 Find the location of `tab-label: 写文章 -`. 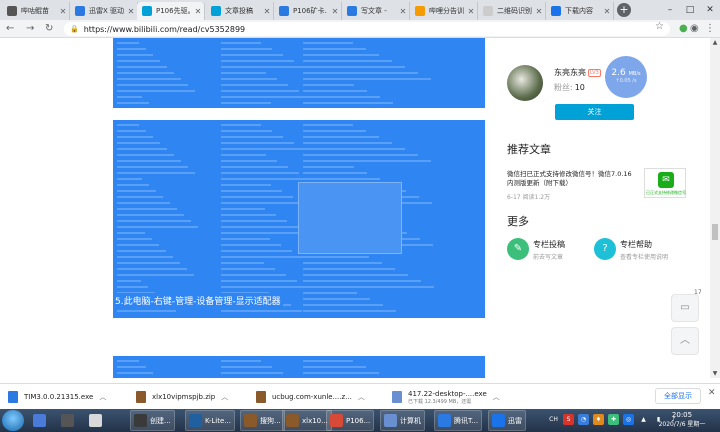

tab-label: 写文章 - is located at coordinates (374, 11).